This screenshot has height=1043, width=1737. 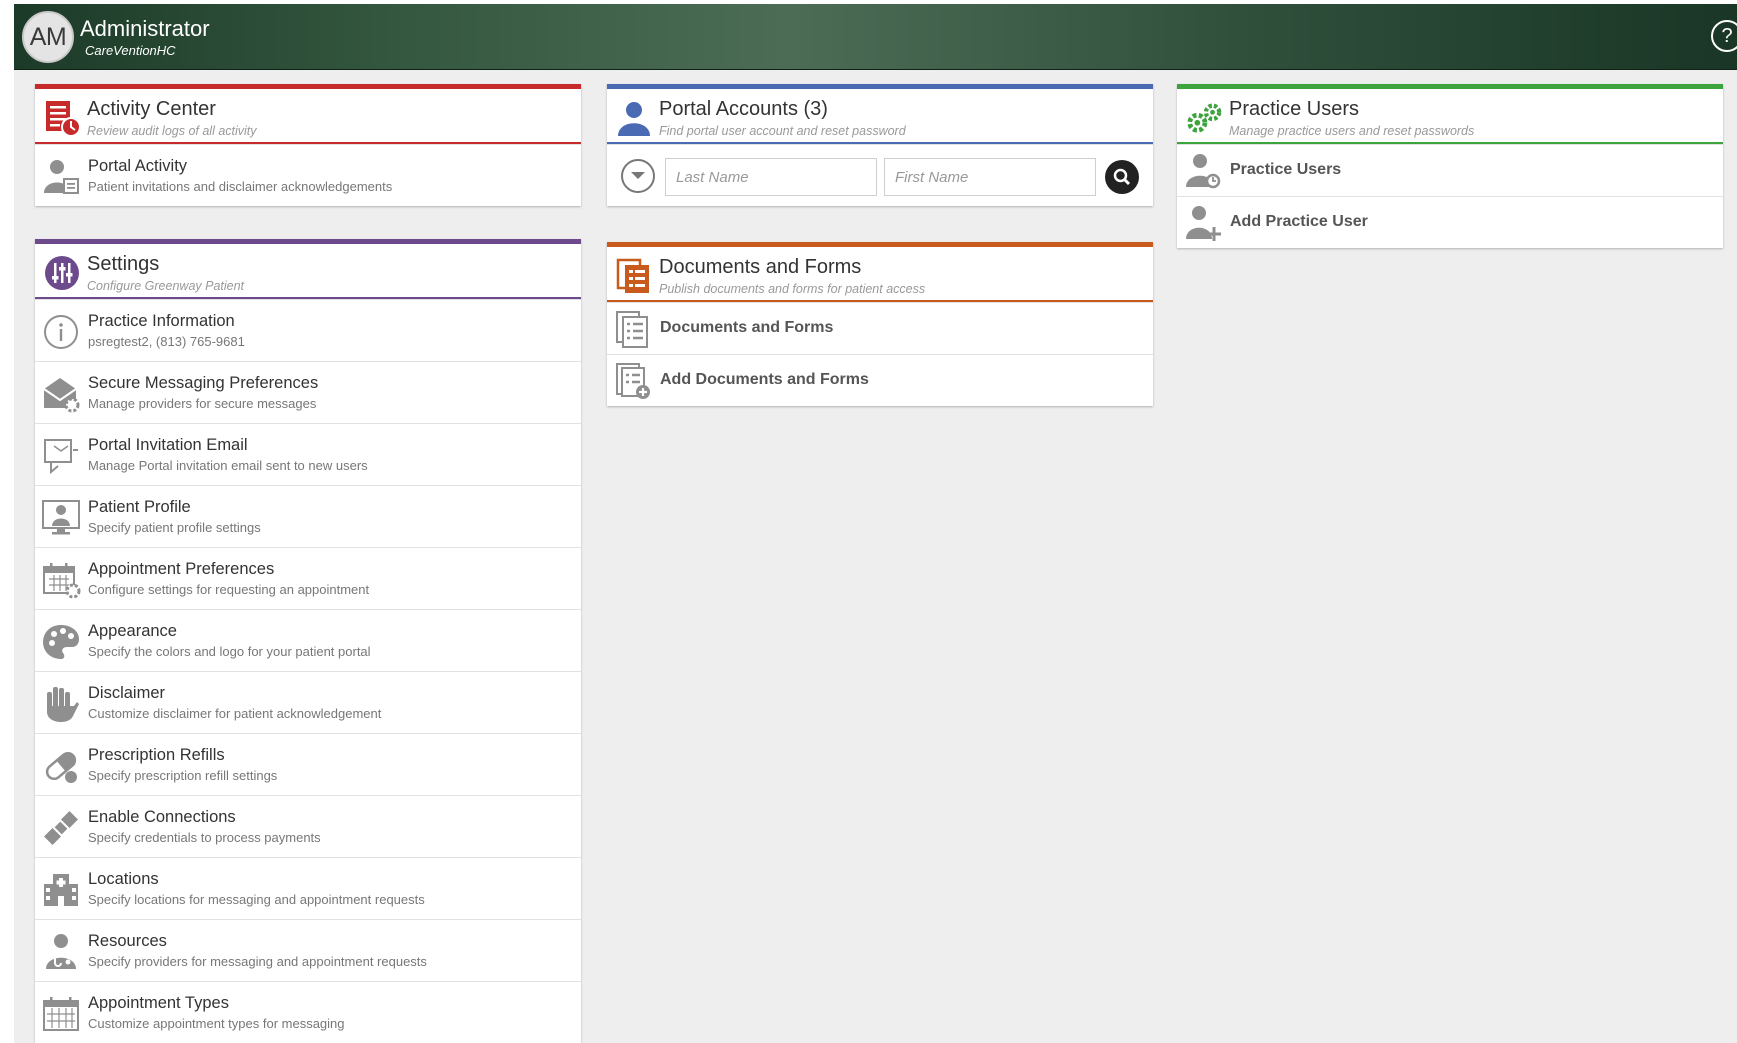 What do you see at coordinates (1294, 109) in the screenshot?
I see `practice-users-title: Practice Users` at bounding box center [1294, 109].